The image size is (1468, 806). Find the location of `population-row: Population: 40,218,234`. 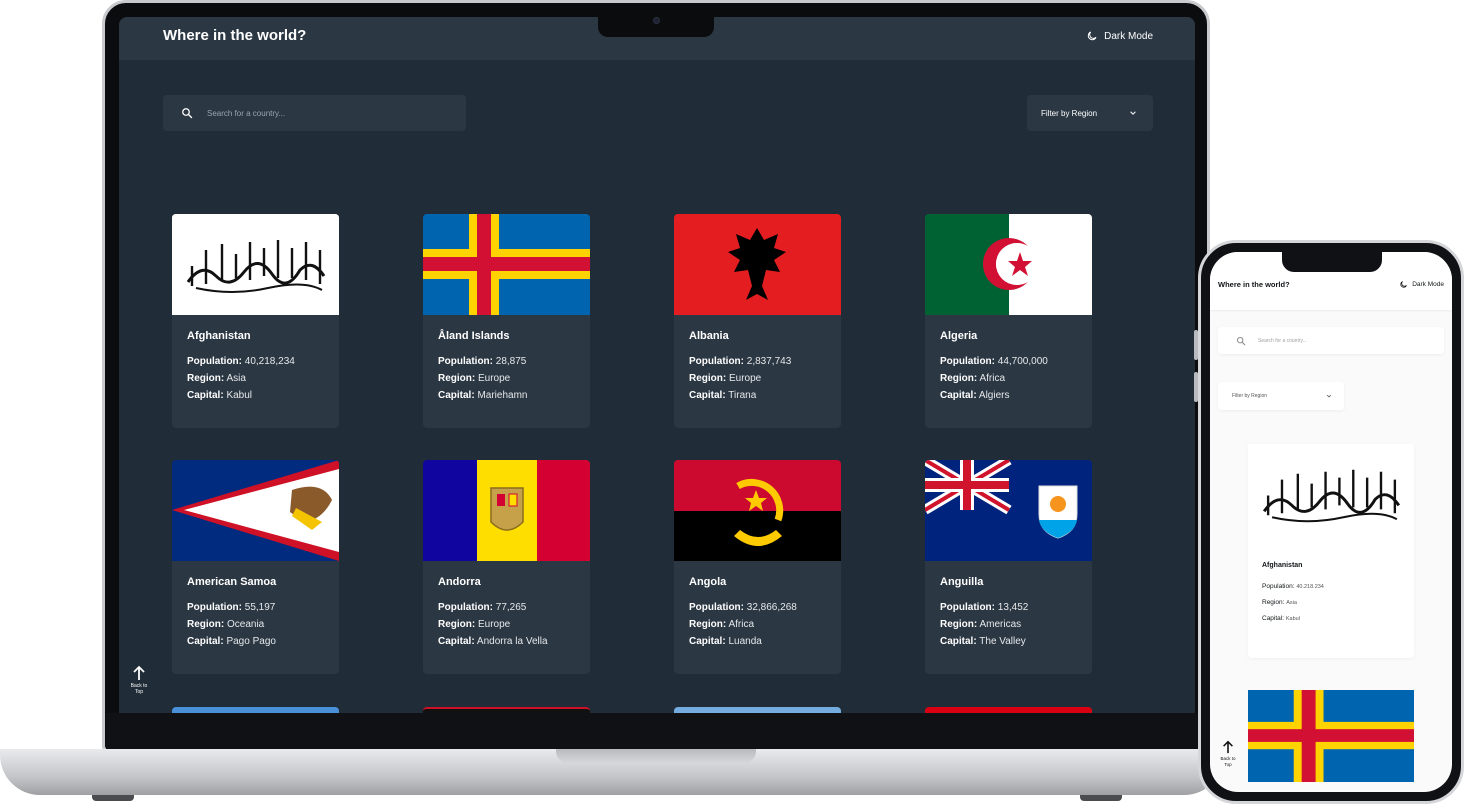

population-row: Population: 40,218,234 is located at coordinates (241, 361).